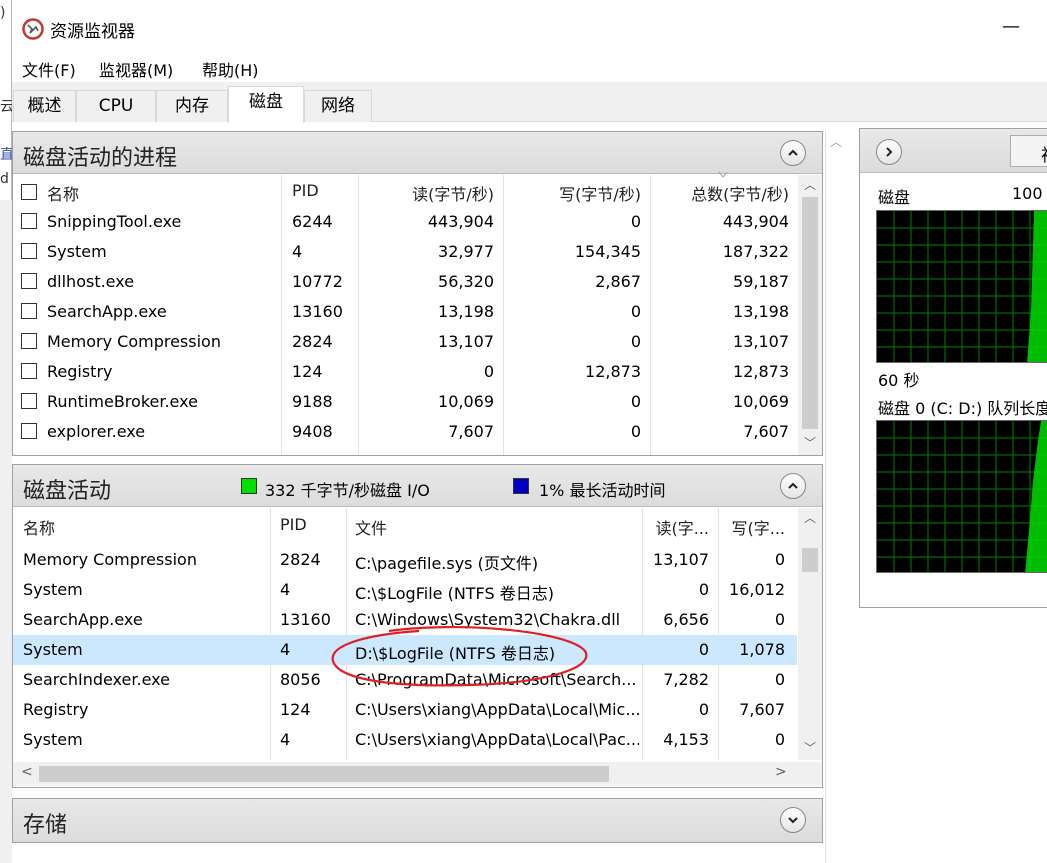  What do you see at coordinates (116, 106) in the screenshot?
I see `tab-cpu: CPU` at bounding box center [116, 106].